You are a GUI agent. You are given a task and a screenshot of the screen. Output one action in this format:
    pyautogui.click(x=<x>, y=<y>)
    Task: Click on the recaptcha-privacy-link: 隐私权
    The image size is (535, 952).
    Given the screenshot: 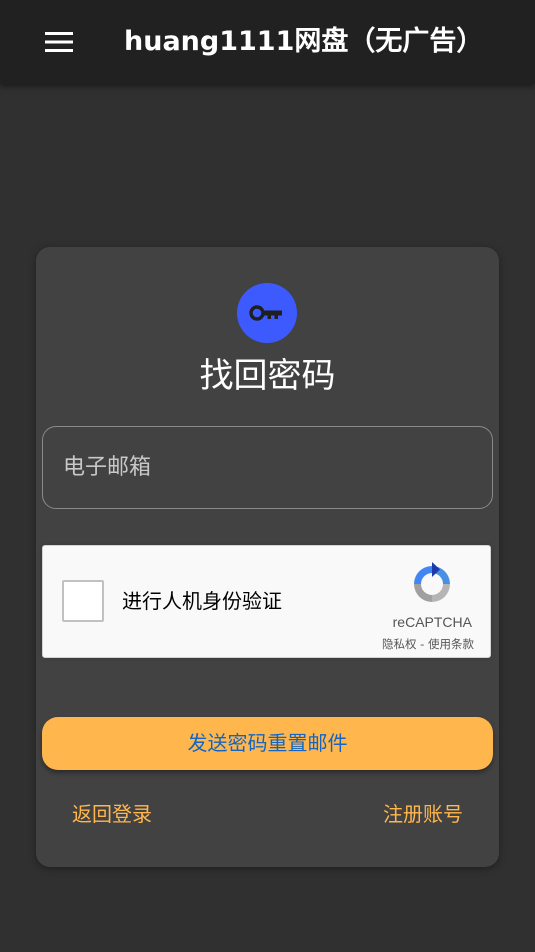 What is the action you would take?
    pyautogui.click(x=399, y=644)
    